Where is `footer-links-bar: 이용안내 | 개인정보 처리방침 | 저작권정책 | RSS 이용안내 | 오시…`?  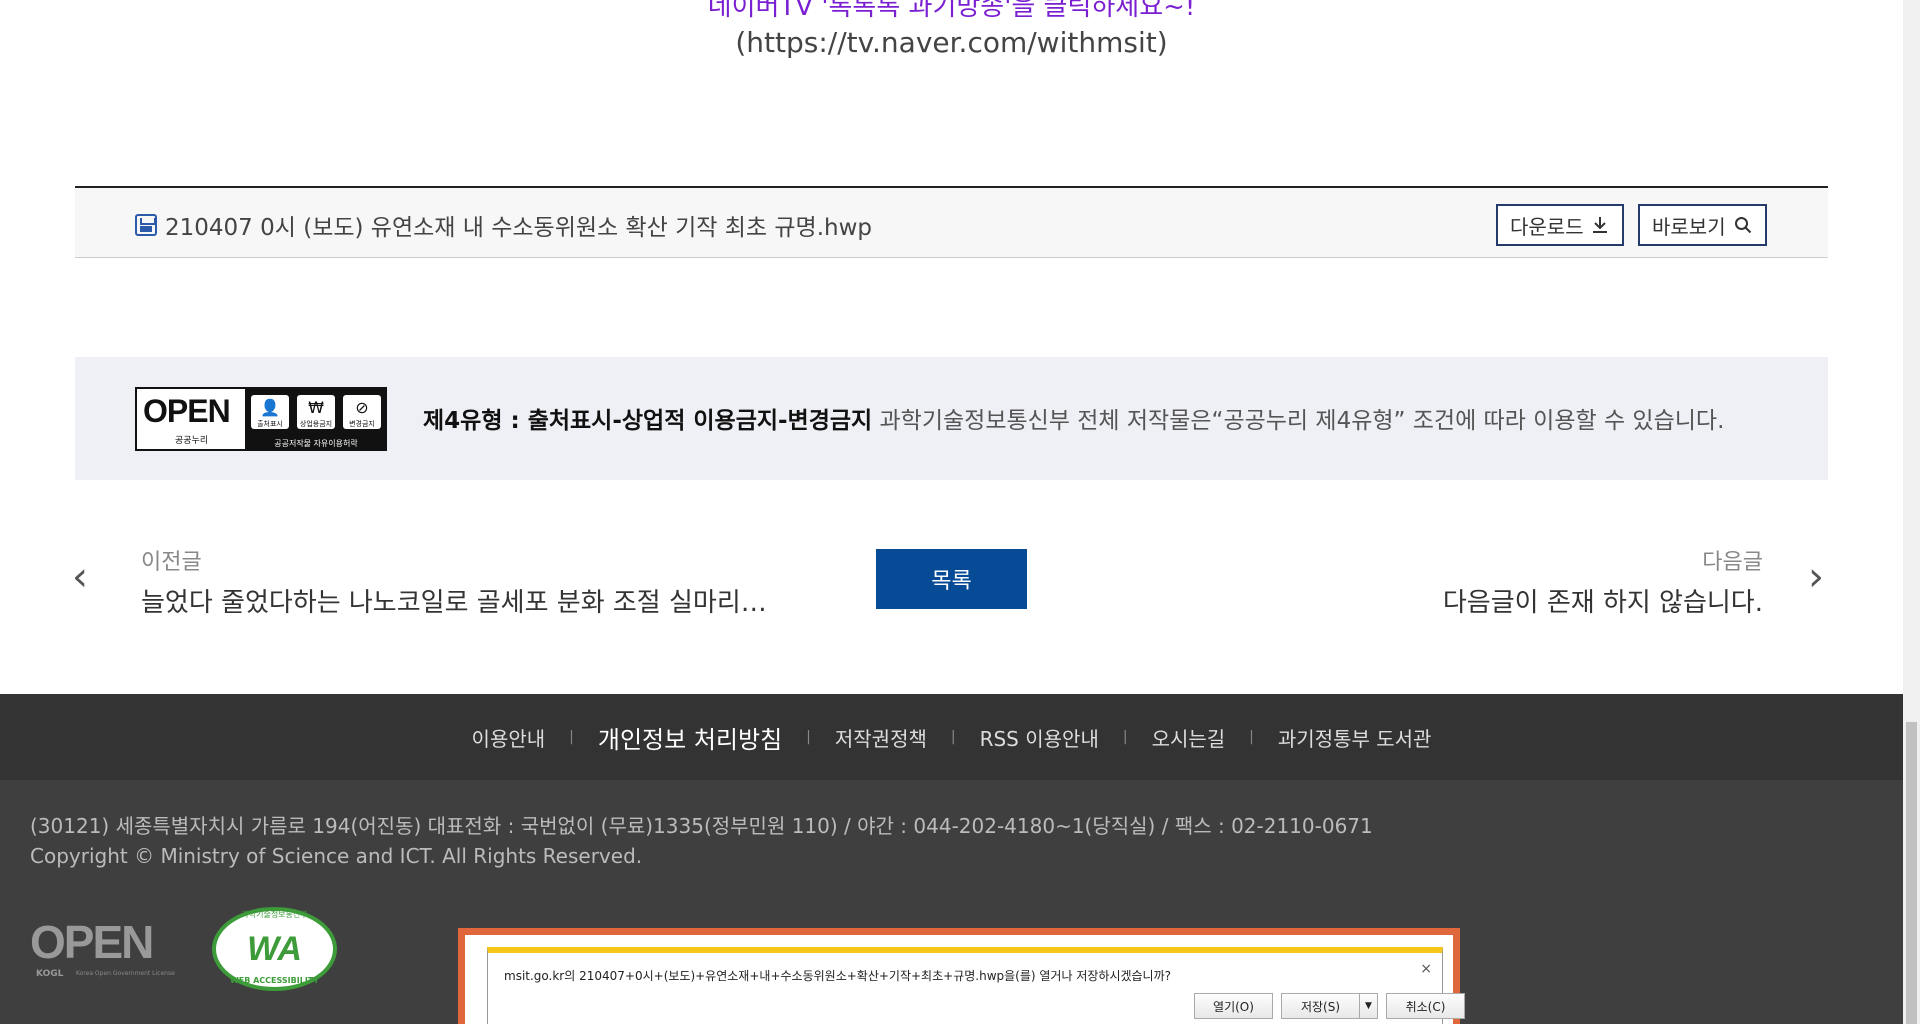
footer-links-bar: 이용안내 | 개인정보 처리방침 | 저작권정책 | RSS 이용안내 | 오시… is located at coordinates (951, 737).